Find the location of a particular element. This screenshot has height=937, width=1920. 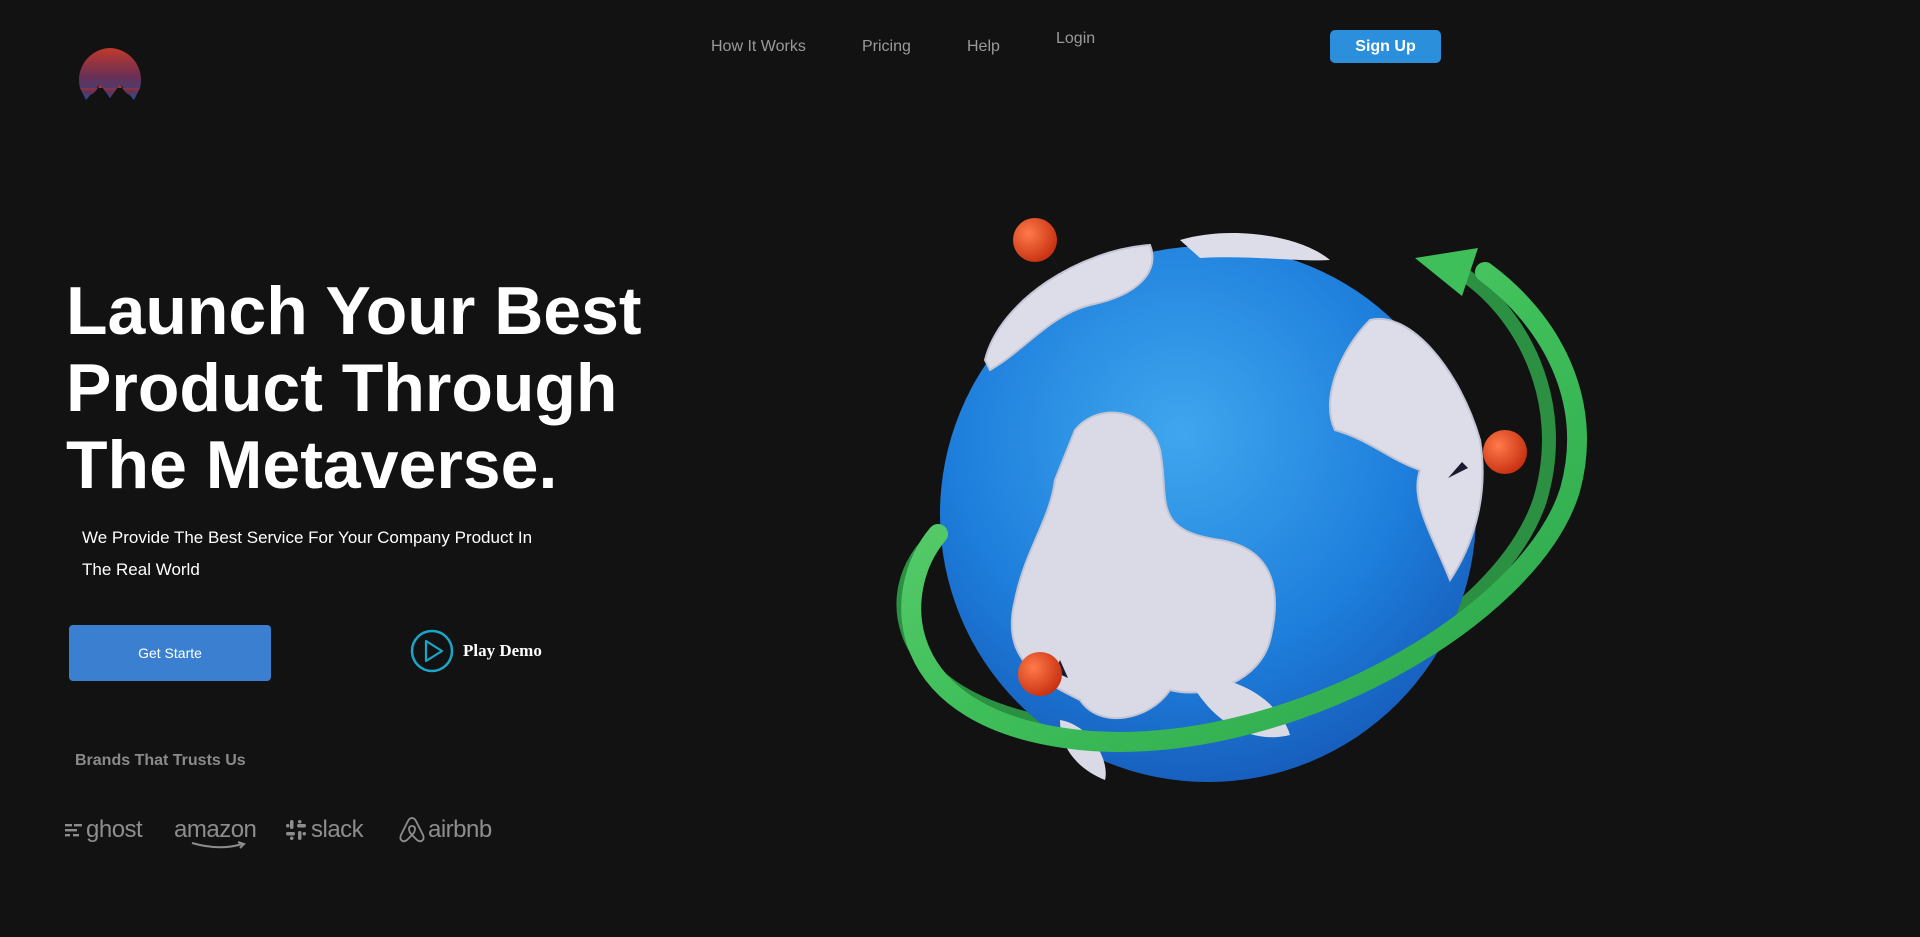

nav-help: Help is located at coordinates (983, 47).